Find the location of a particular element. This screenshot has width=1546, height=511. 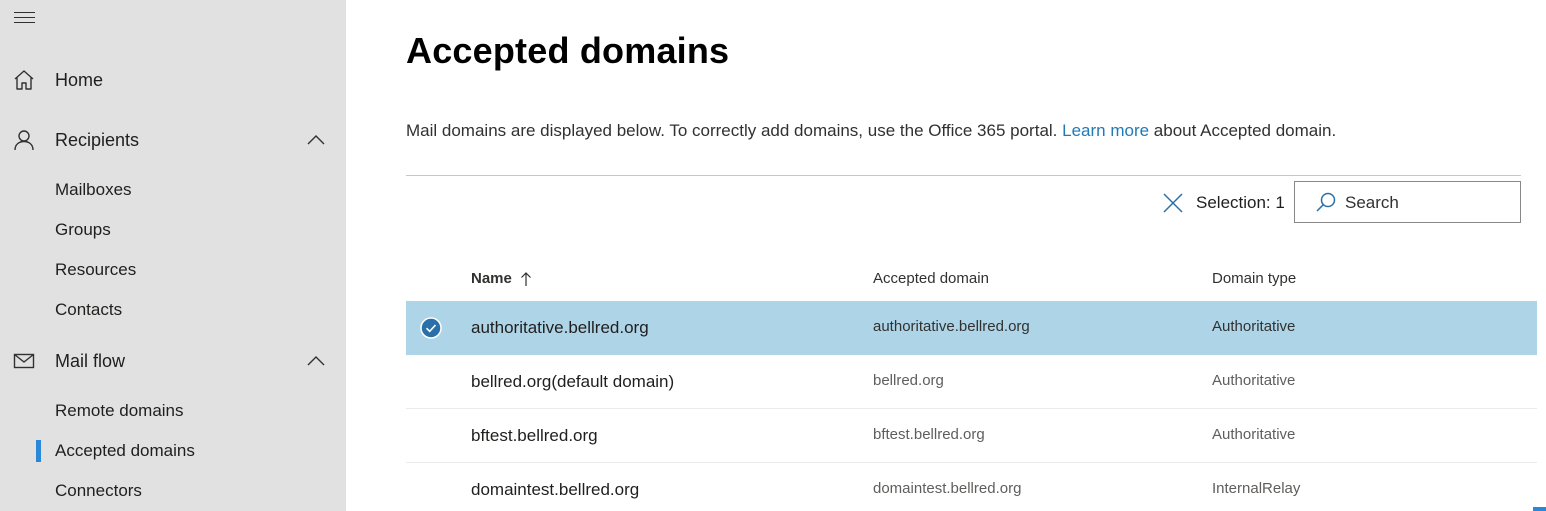

nav-label-home: Home is located at coordinates (79, 80).